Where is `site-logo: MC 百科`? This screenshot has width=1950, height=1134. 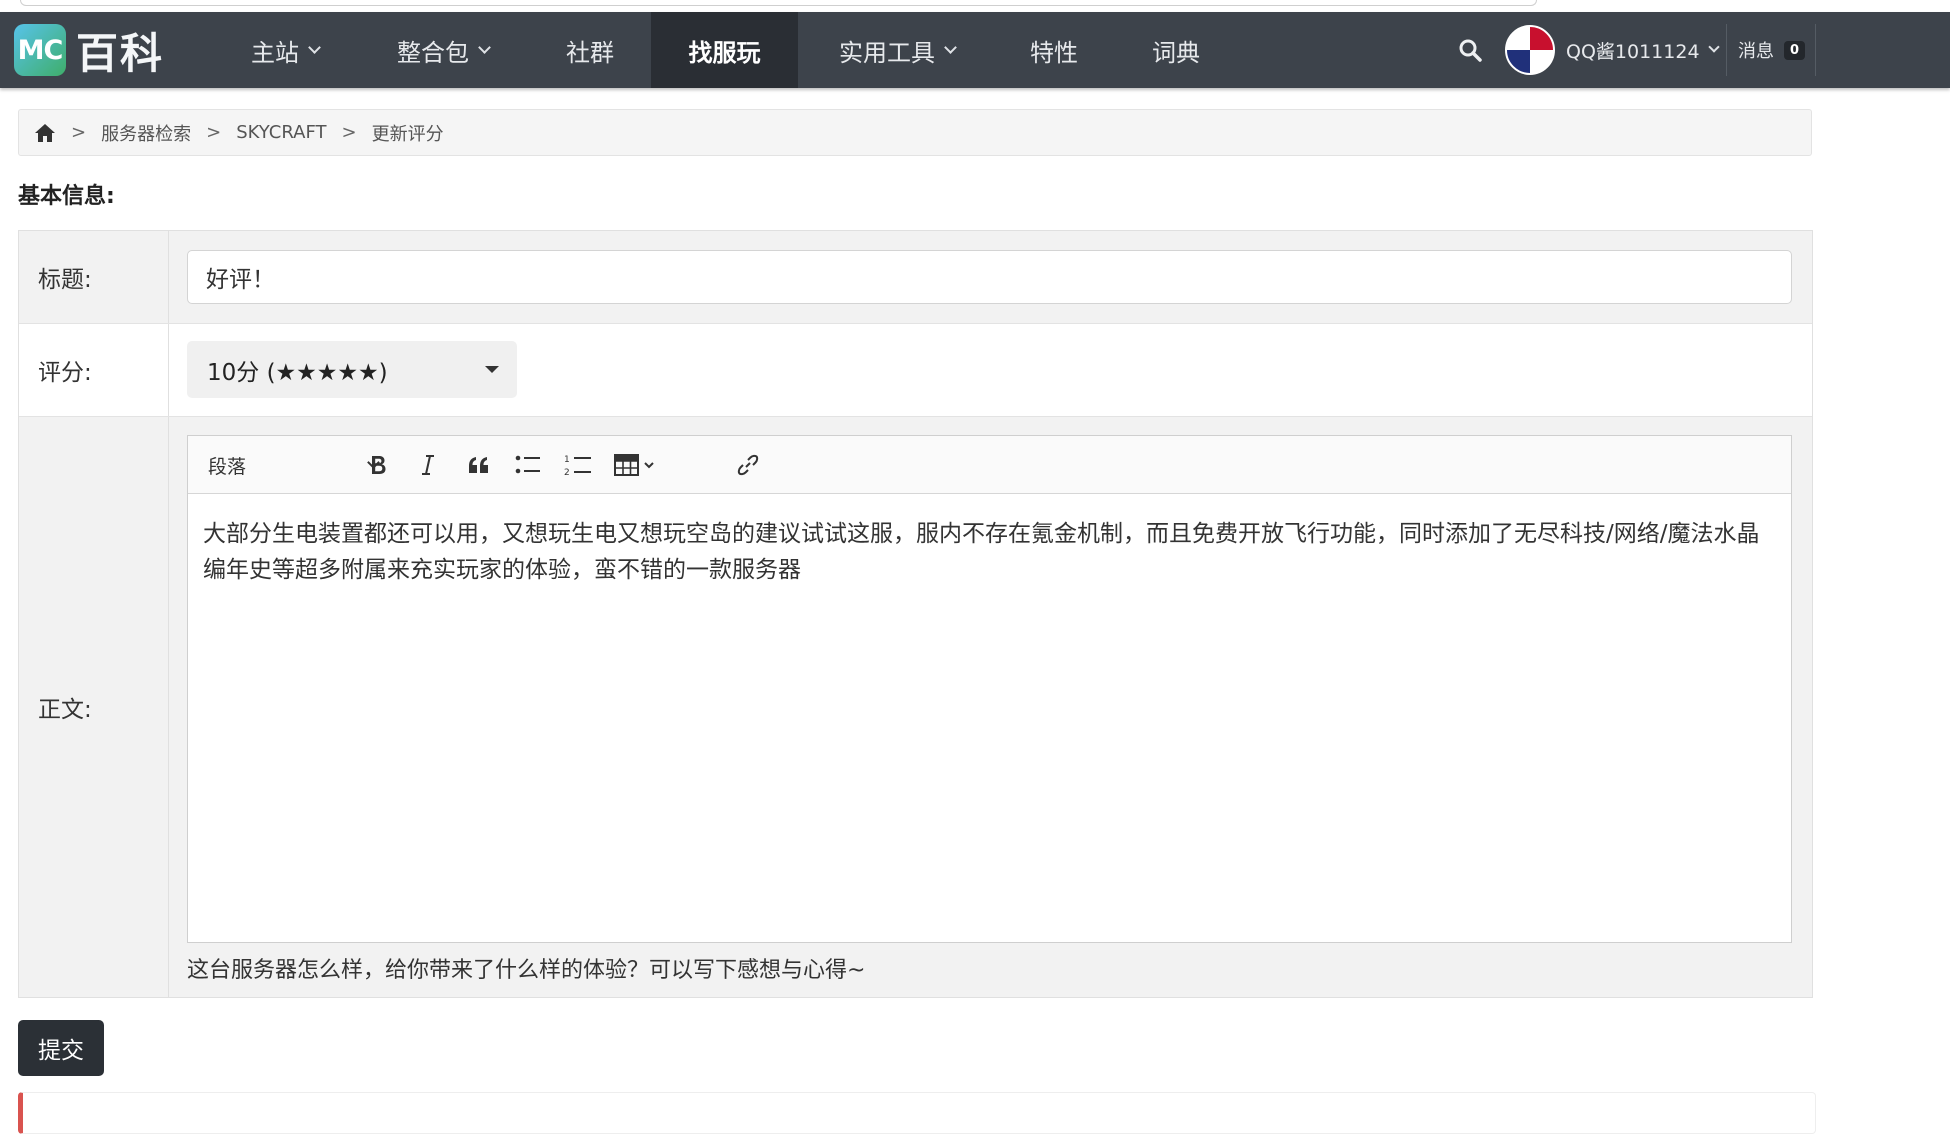 site-logo: MC 百科 is located at coordinates (89, 50).